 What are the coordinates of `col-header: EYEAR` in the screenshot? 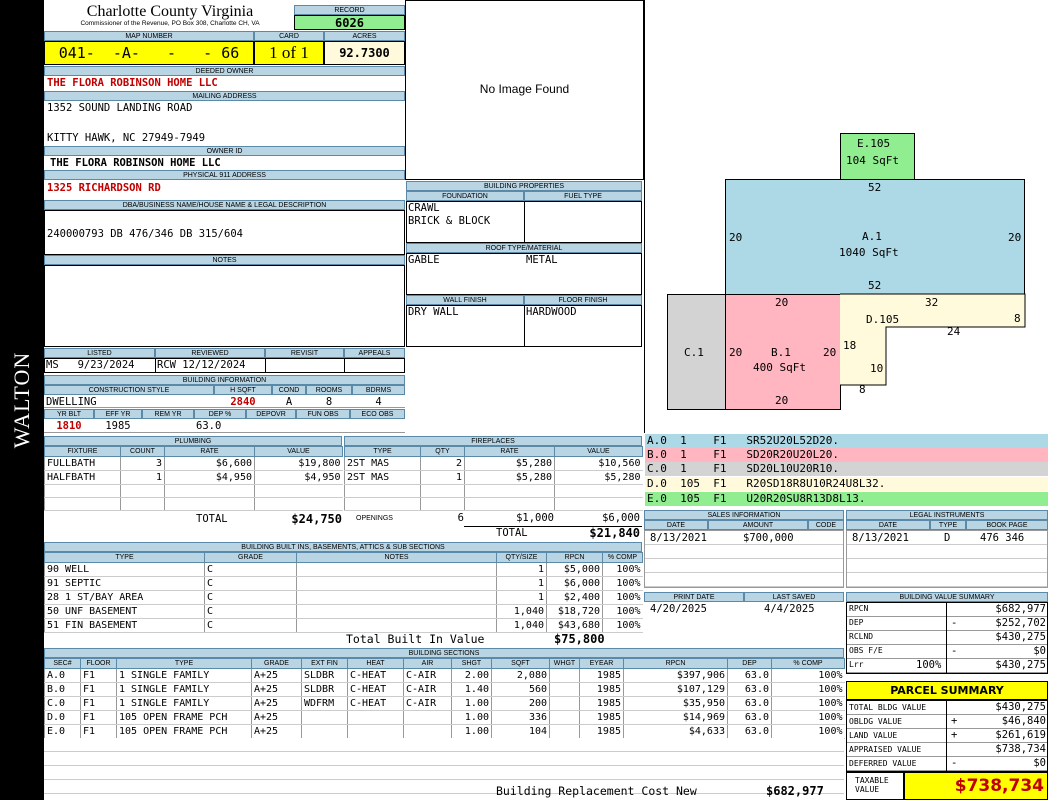 It's located at (601, 663).